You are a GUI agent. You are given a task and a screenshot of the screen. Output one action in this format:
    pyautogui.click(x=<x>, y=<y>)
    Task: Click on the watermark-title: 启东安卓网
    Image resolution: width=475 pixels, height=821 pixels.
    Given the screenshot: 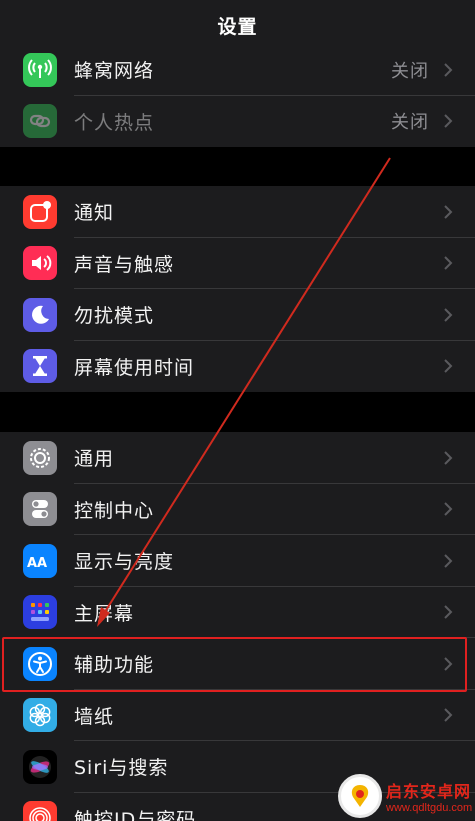 What is the action you would take?
    pyautogui.click(x=429, y=791)
    